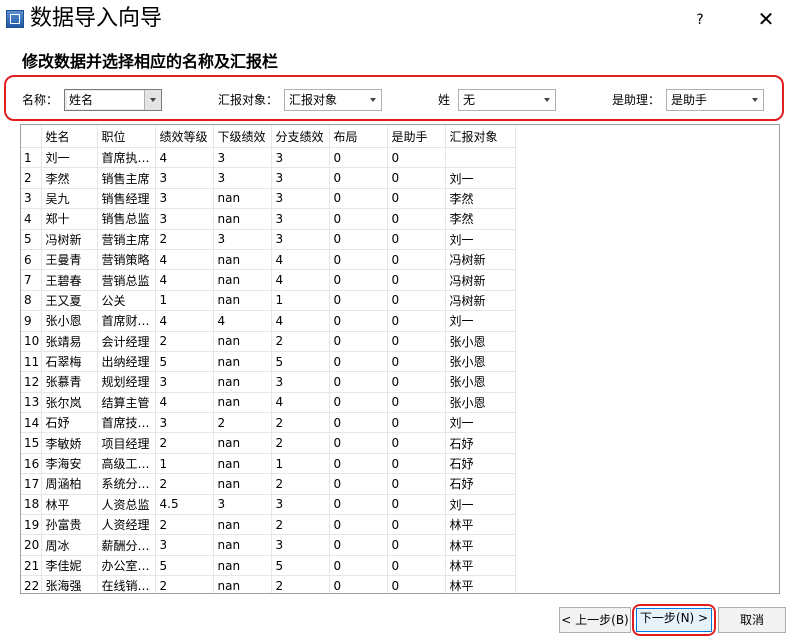  What do you see at coordinates (69, 301) in the screenshot?
I see `table-cell: 王又夏` at bounding box center [69, 301].